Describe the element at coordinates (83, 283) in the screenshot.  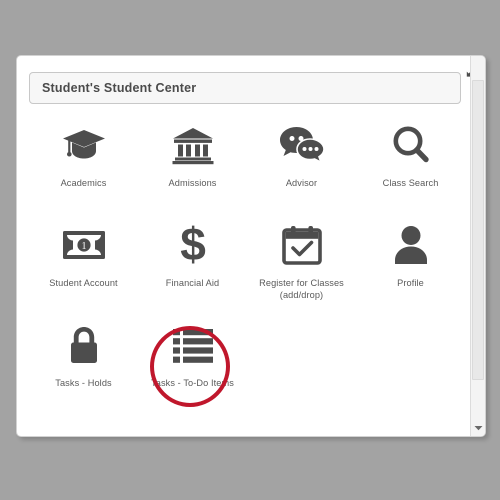
I see `tile-label: Student Account` at that location.